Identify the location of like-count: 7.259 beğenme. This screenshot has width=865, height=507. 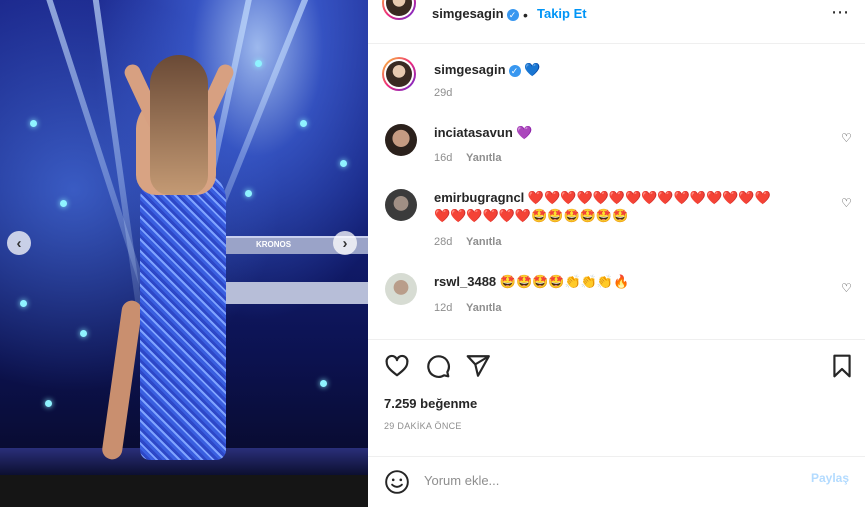
(430, 403).